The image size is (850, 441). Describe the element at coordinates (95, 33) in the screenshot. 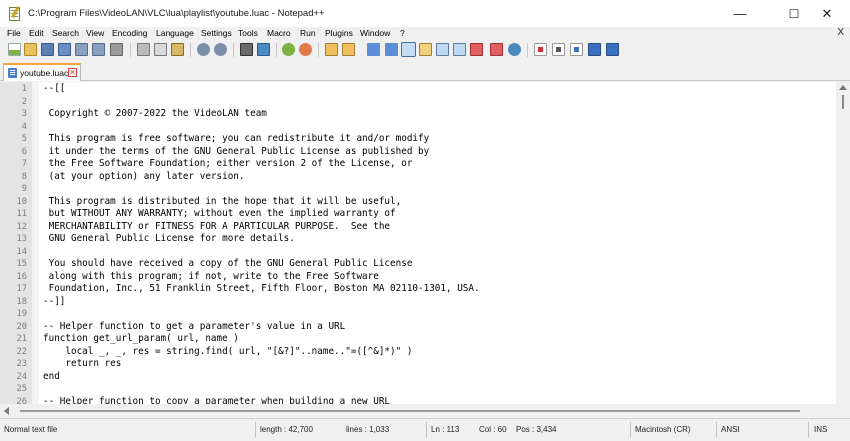

I see `menu-view: View` at that location.